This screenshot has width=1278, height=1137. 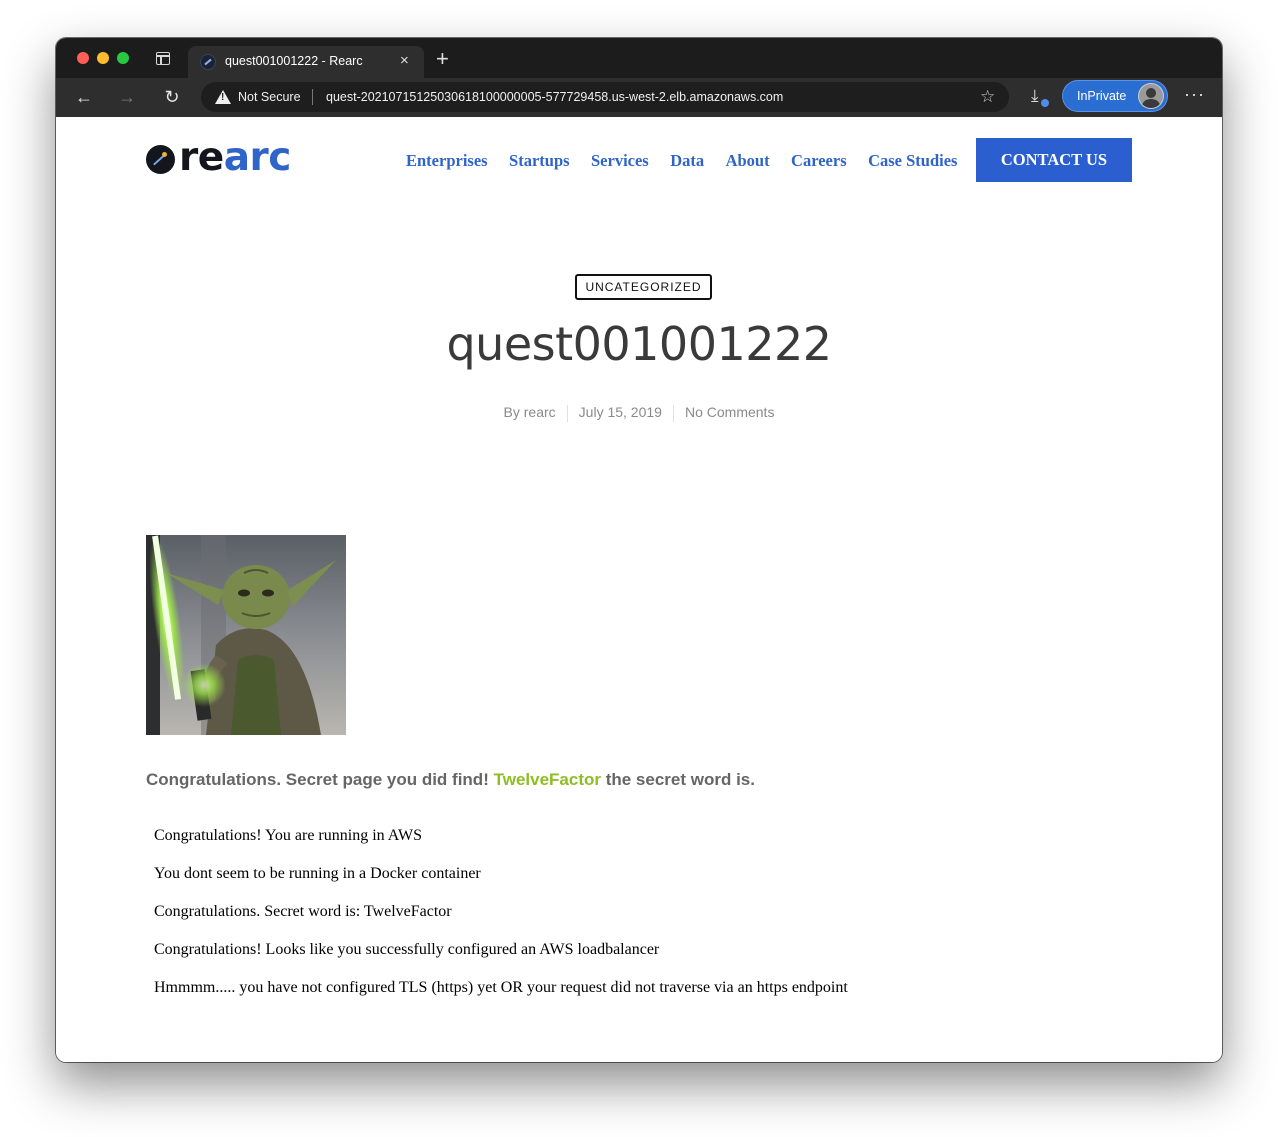 What do you see at coordinates (269, 97) in the screenshot?
I see `security-indicator: Not Secure` at bounding box center [269, 97].